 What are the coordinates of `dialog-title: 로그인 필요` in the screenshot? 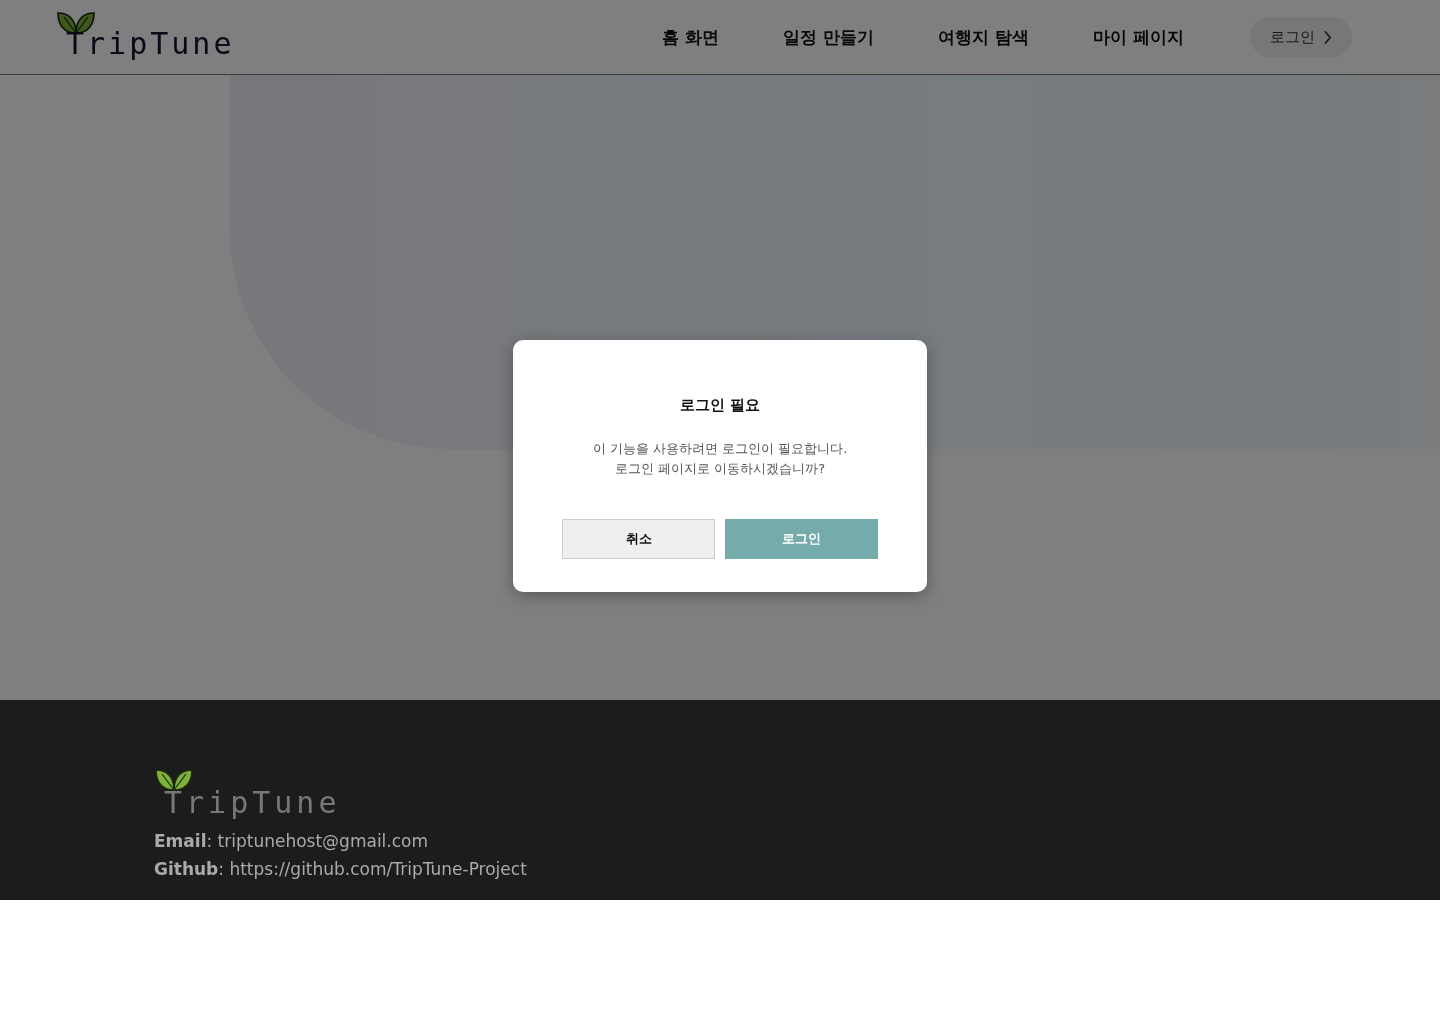 It's located at (720, 405).